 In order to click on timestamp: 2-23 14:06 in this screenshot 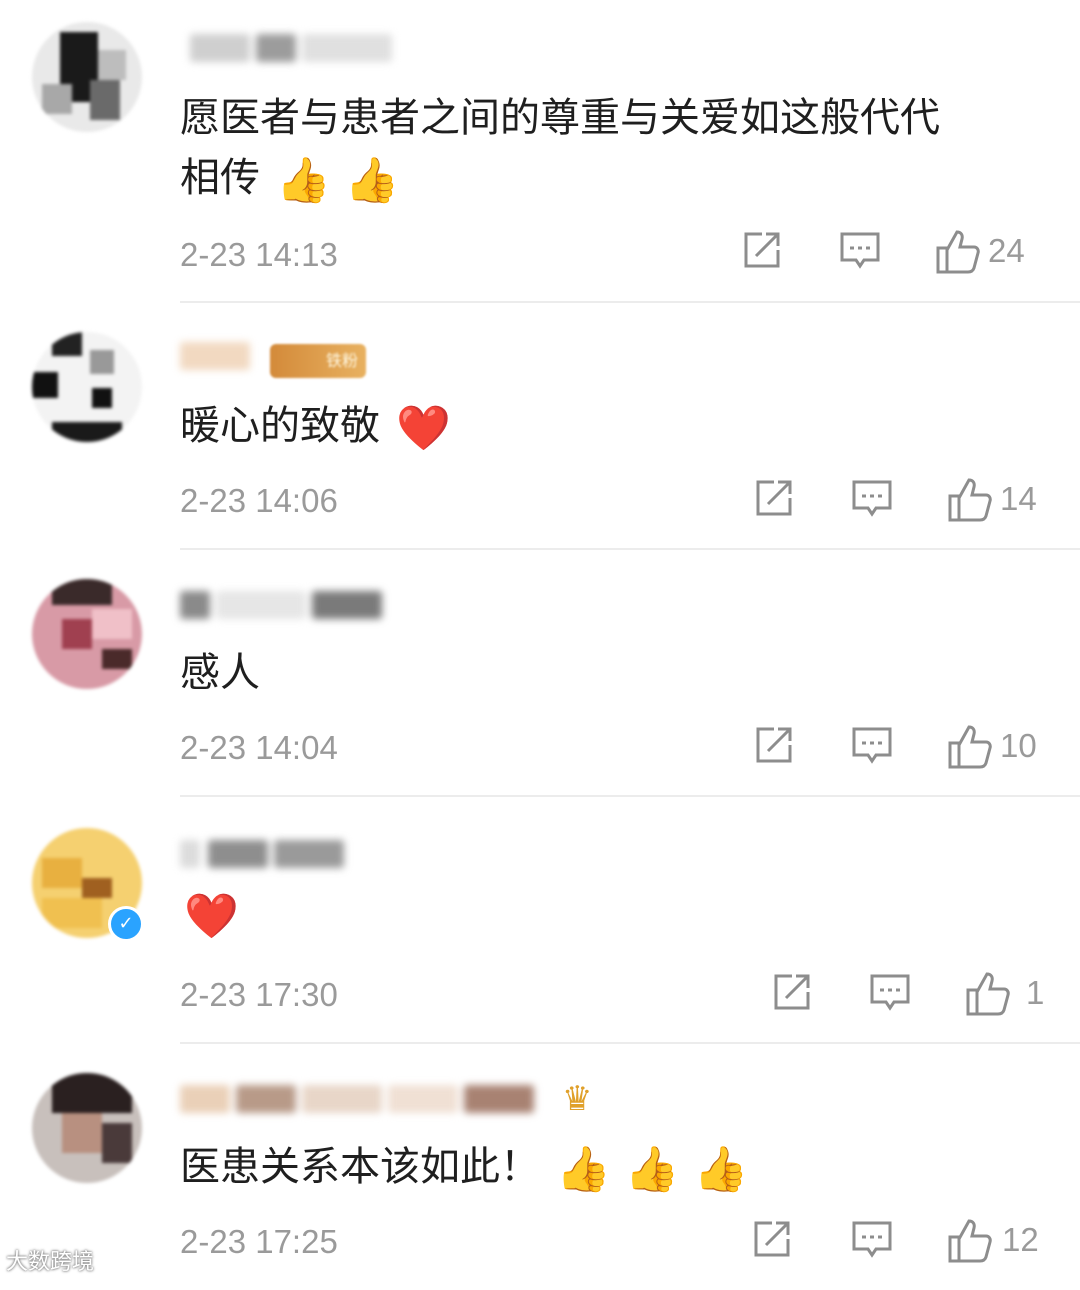, I will do `click(259, 500)`.